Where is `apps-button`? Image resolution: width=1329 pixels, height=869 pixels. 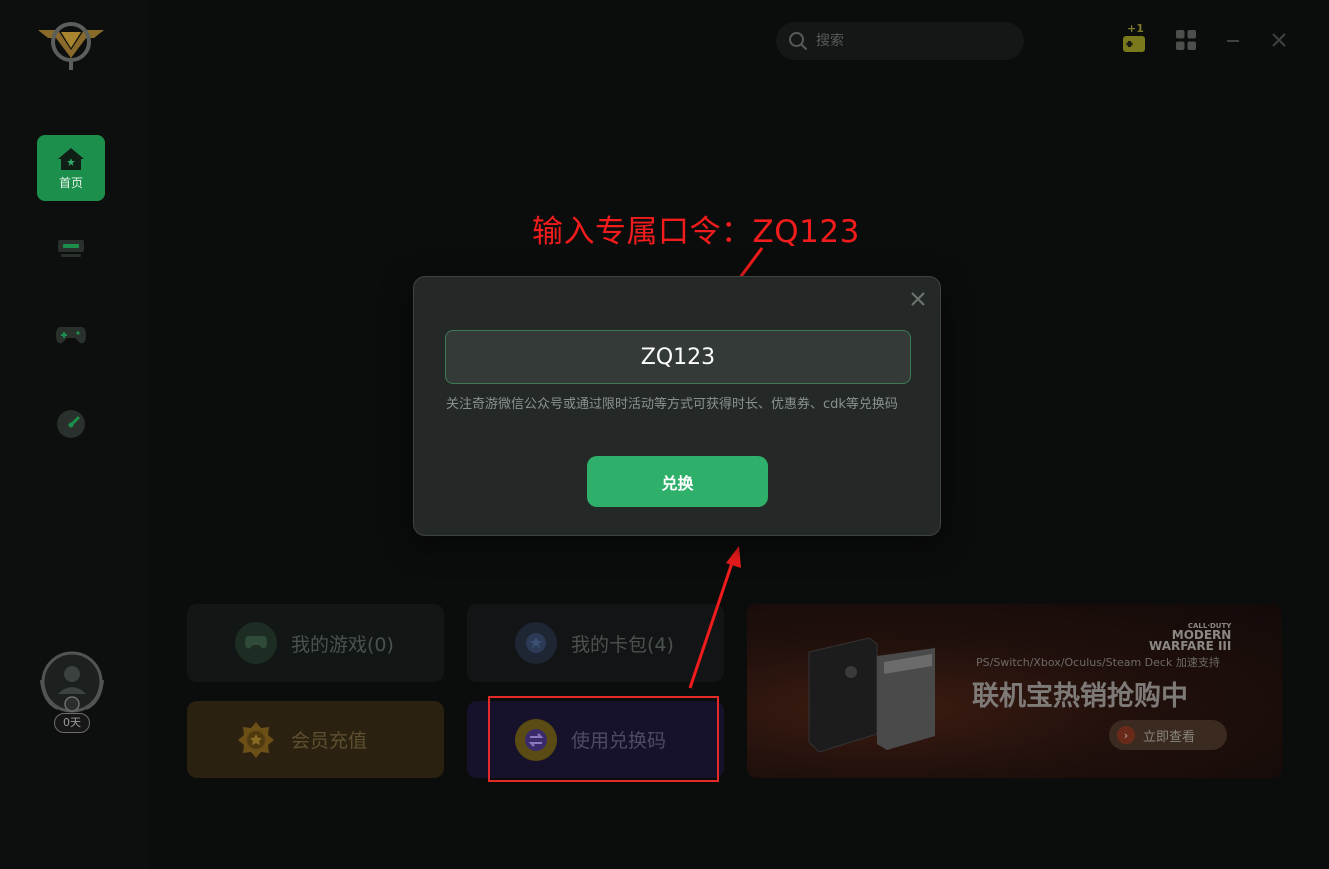 apps-button is located at coordinates (1186, 40).